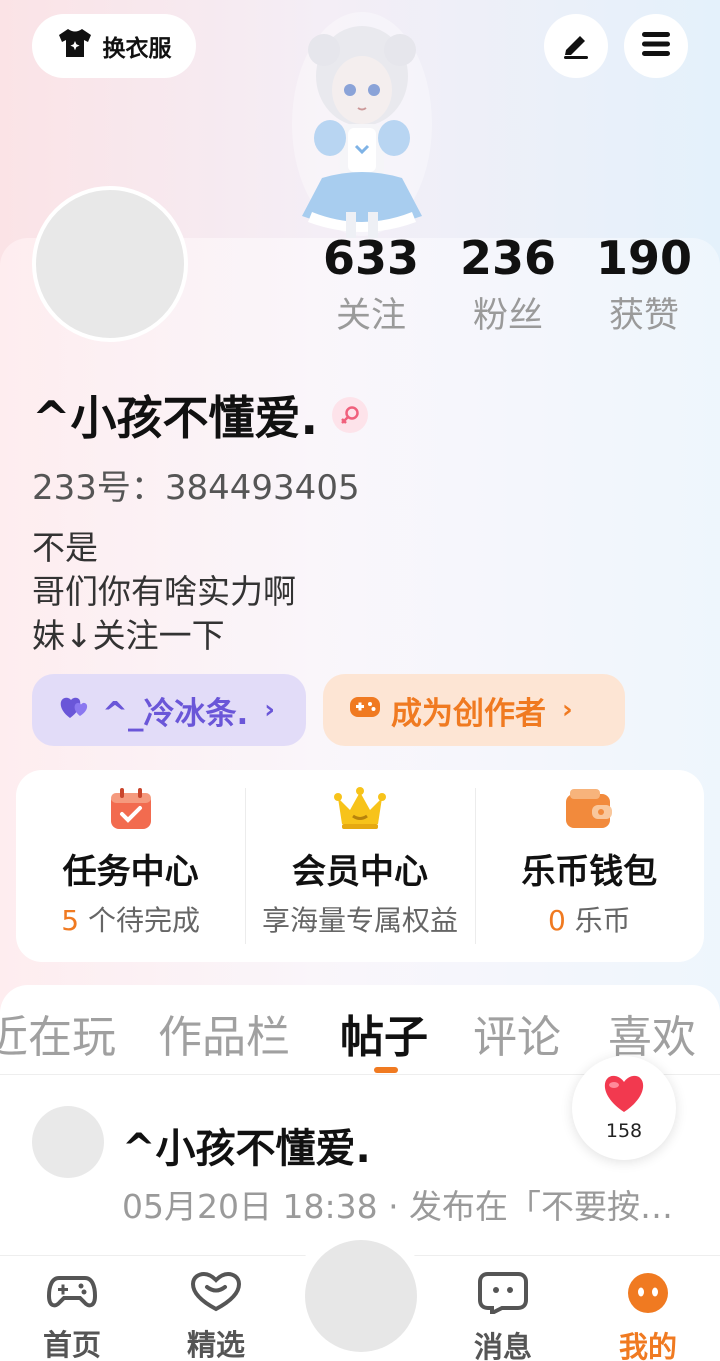 The height and width of the screenshot is (1361, 720). I want to click on become-creator-button: 成为创作者 ›, so click(474, 710).